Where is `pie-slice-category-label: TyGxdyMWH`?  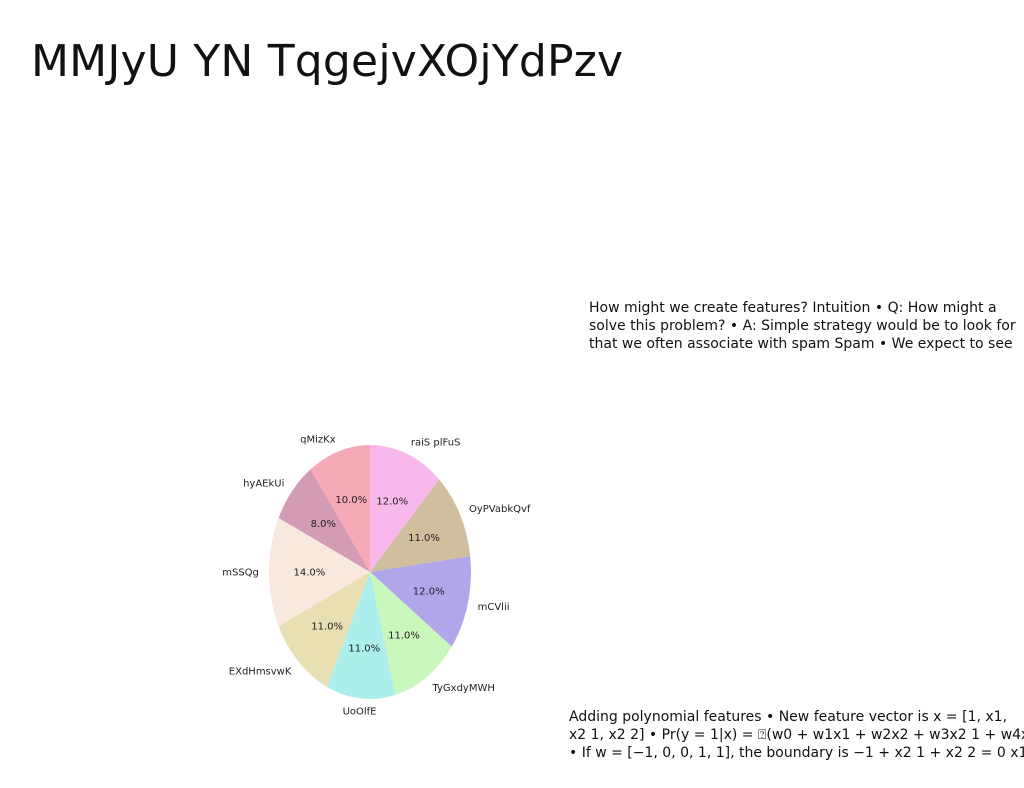
pie-slice-category-label: TyGxdyMWH is located at coordinates (462, 688).